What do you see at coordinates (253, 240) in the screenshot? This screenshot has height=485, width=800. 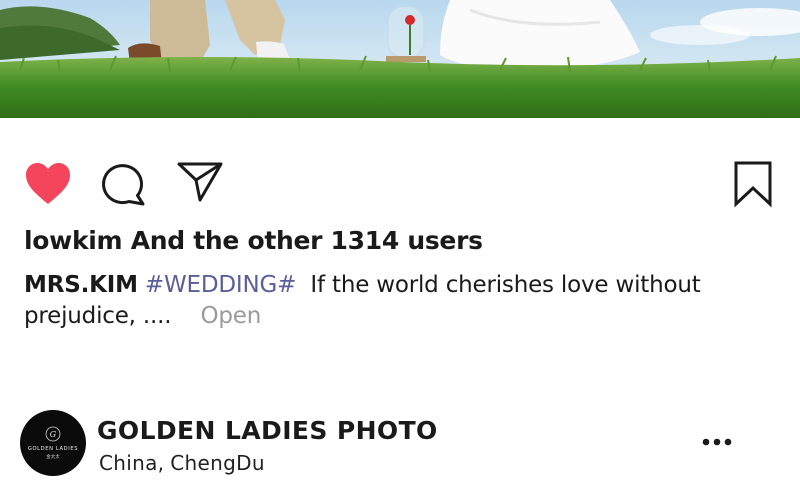 I see `likes-text: lowkim And the other 1314 users` at bounding box center [253, 240].